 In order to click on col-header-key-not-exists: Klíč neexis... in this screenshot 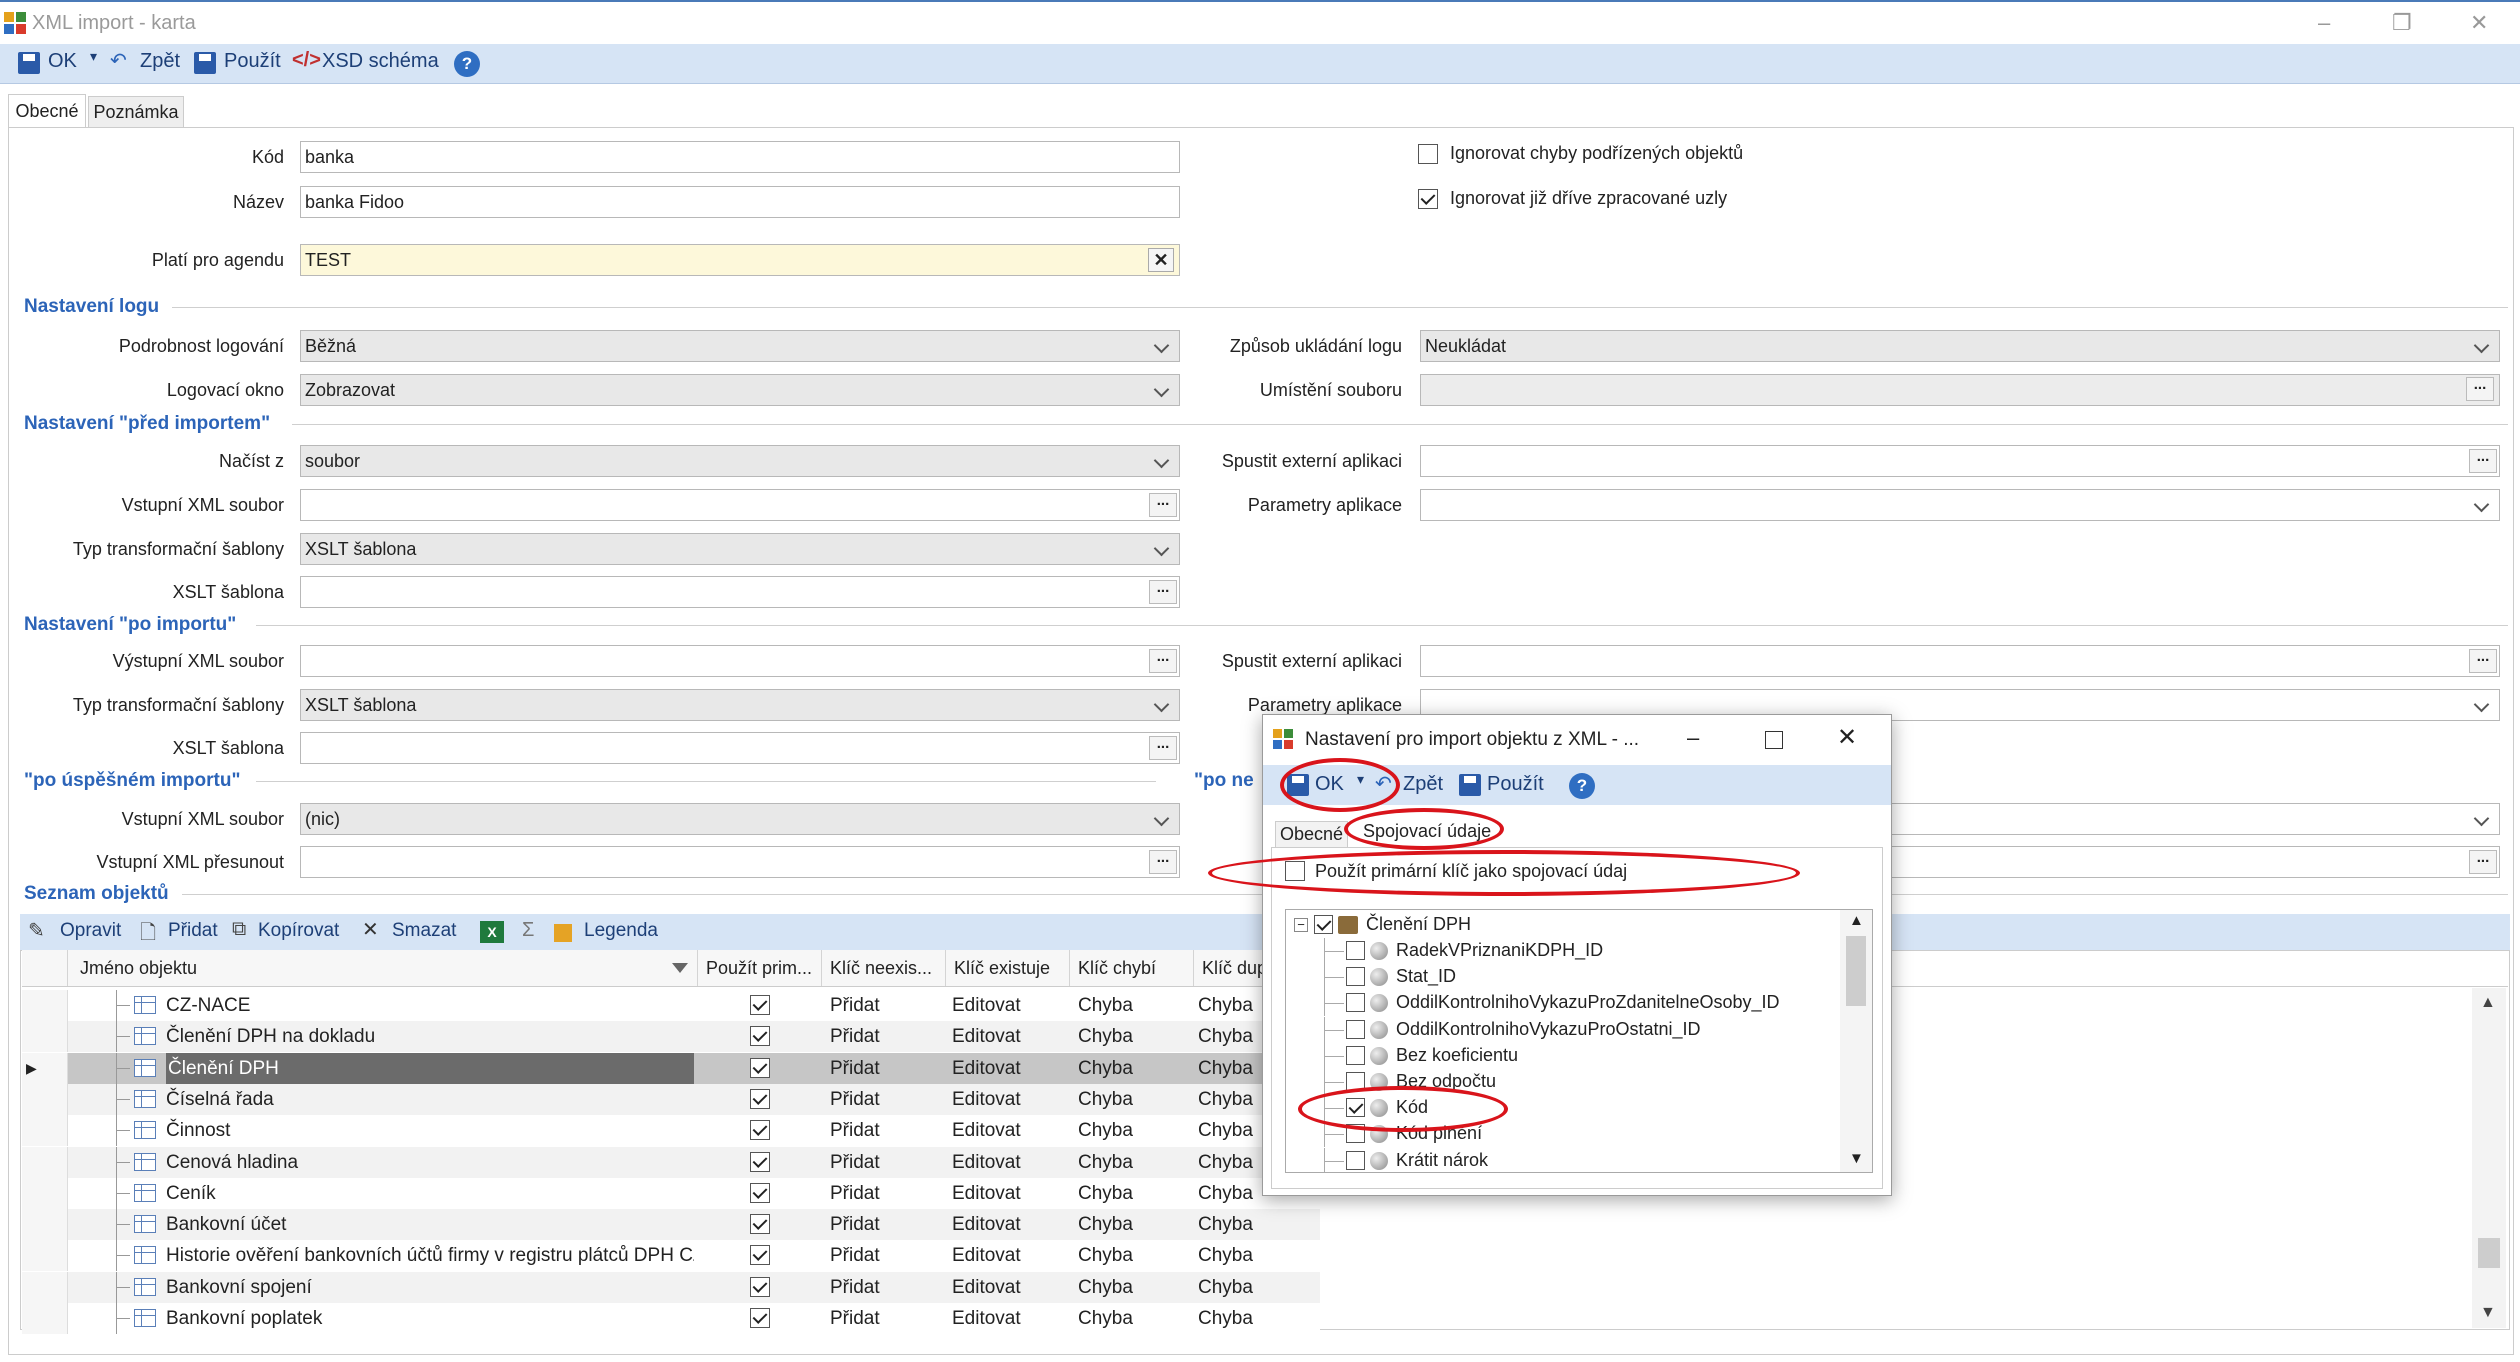, I will do `click(884, 968)`.